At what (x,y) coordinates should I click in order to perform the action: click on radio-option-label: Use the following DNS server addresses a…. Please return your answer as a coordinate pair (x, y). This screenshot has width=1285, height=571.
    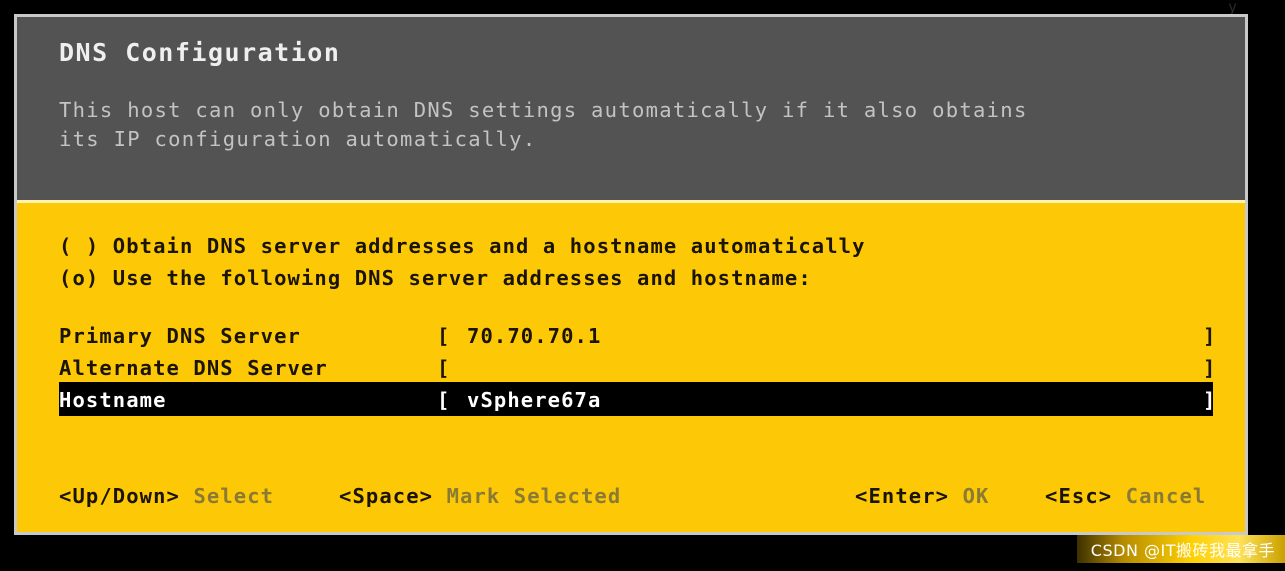
    Looking at the image, I should click on (462, 278).